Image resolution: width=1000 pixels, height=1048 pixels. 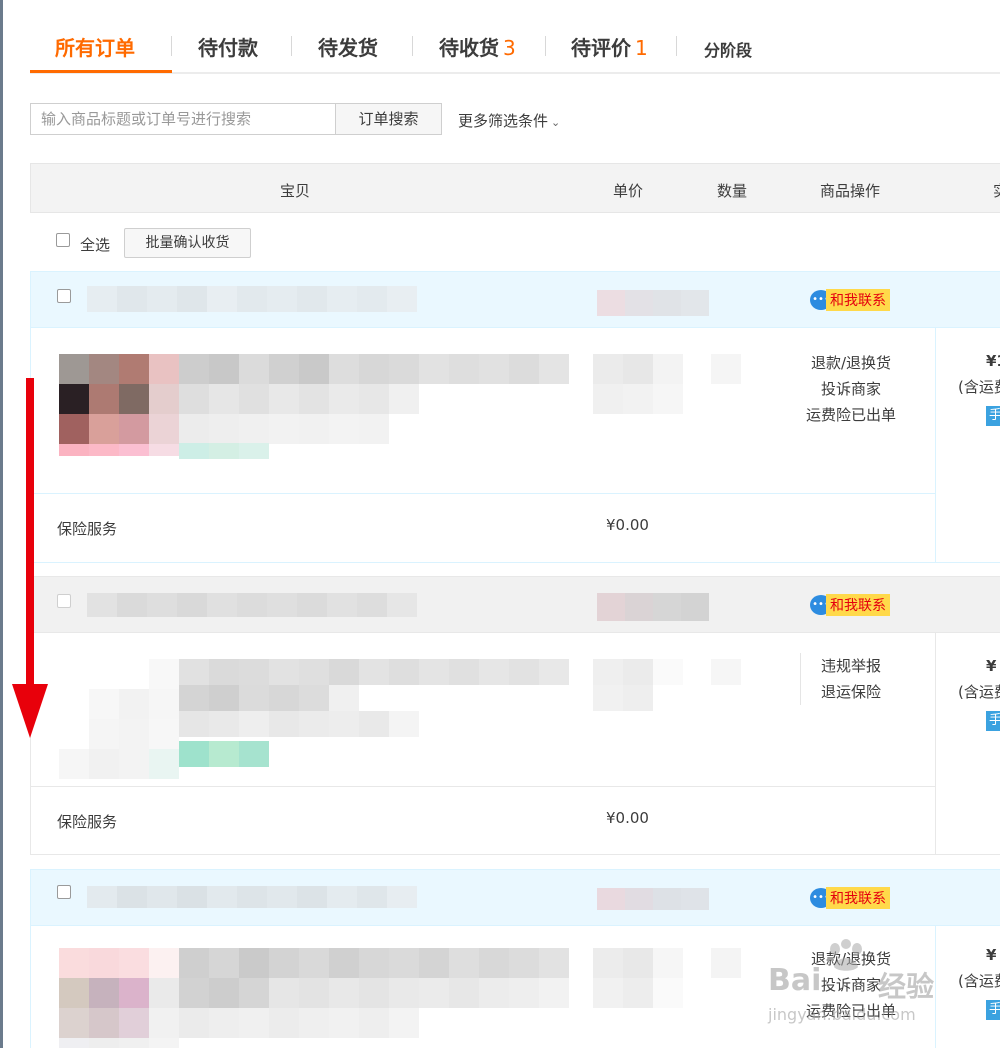 What do you see at coordinates (851, 363) in the screenshot?
I see `refund-return-link: 退款/退换货` at bounding box center [851, 363].